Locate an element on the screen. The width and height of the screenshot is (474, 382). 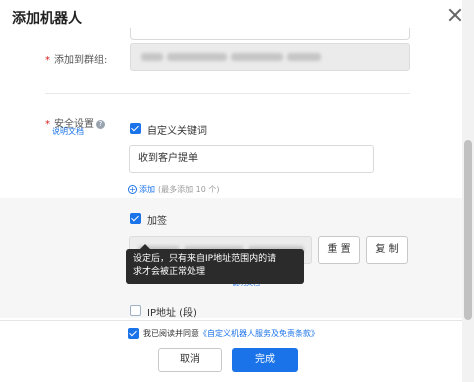
plus-circle-icon: + is located at coordinates (132, 189).